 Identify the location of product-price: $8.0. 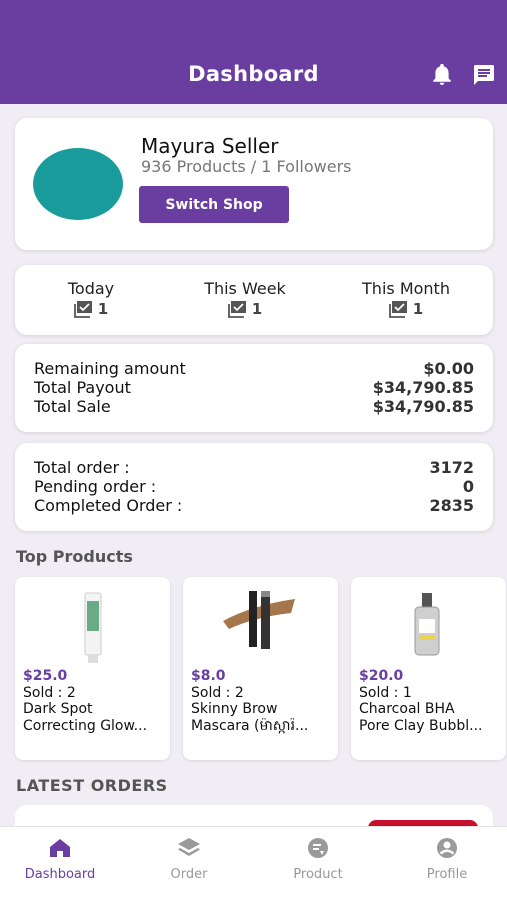
(208, 676).